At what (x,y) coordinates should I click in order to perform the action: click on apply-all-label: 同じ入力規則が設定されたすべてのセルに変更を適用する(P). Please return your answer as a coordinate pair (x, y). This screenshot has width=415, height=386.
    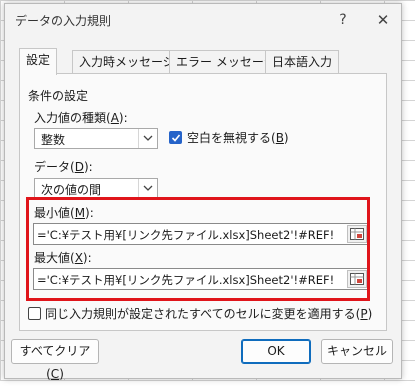
    Looking at the image, I should click on (208, 313).